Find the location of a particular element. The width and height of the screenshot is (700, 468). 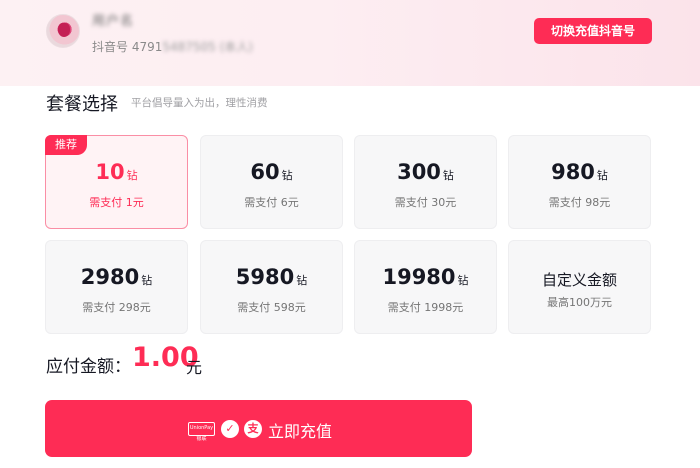

package-amount: 5980 is located at coordinates (265, 277).